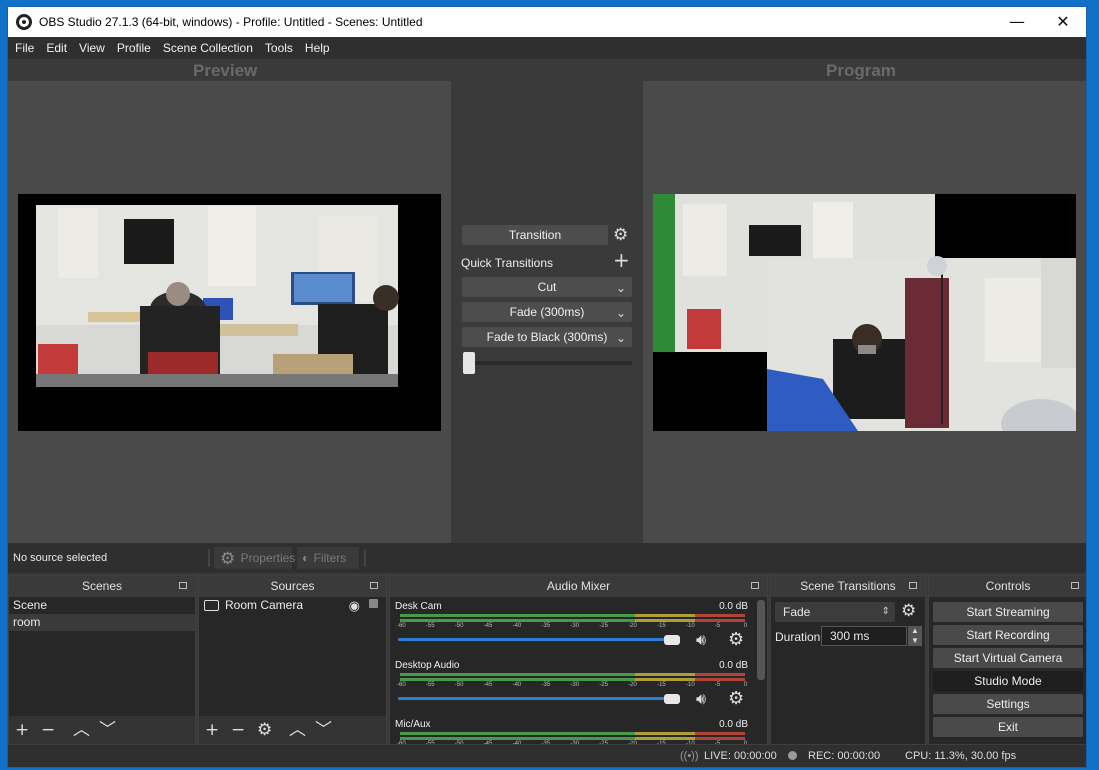  What do you see at coordinates (24, 48) in the screenshot?
I see `menu-file: File` at bounding box center [24, 48].